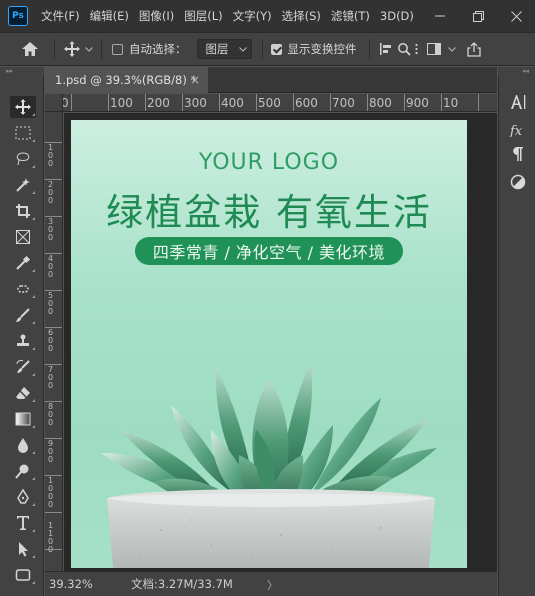  I want to click on status-info-chevron-icon: 〉, so click(272, 585).